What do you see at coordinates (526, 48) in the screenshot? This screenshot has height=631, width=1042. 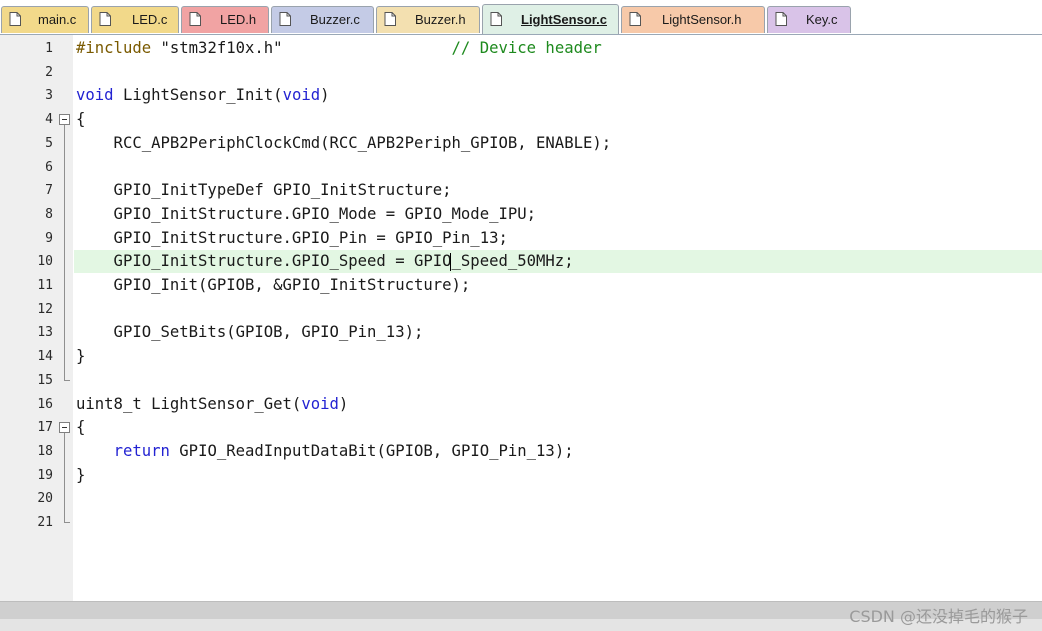 I see `comment-token: // Device header` at bounding box center [526, 48].